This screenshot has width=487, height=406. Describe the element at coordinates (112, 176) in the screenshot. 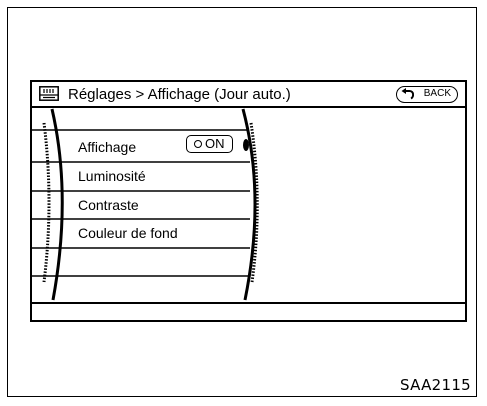

I see `menu-item-luminosite: Luminosité` at that location.